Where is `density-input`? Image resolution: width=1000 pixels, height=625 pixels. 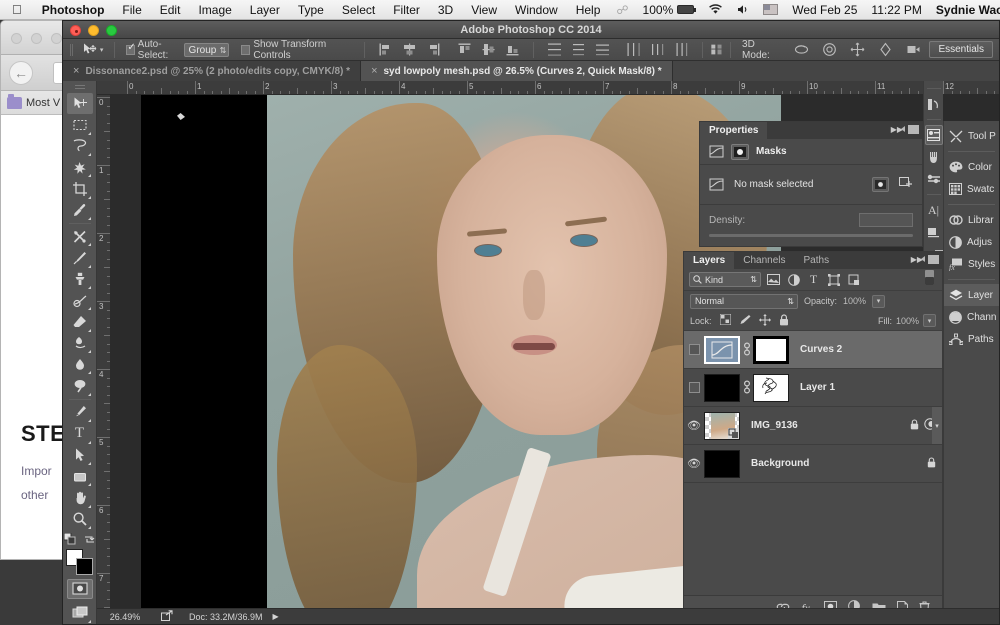
density-input is located at coordinates (886, 220).